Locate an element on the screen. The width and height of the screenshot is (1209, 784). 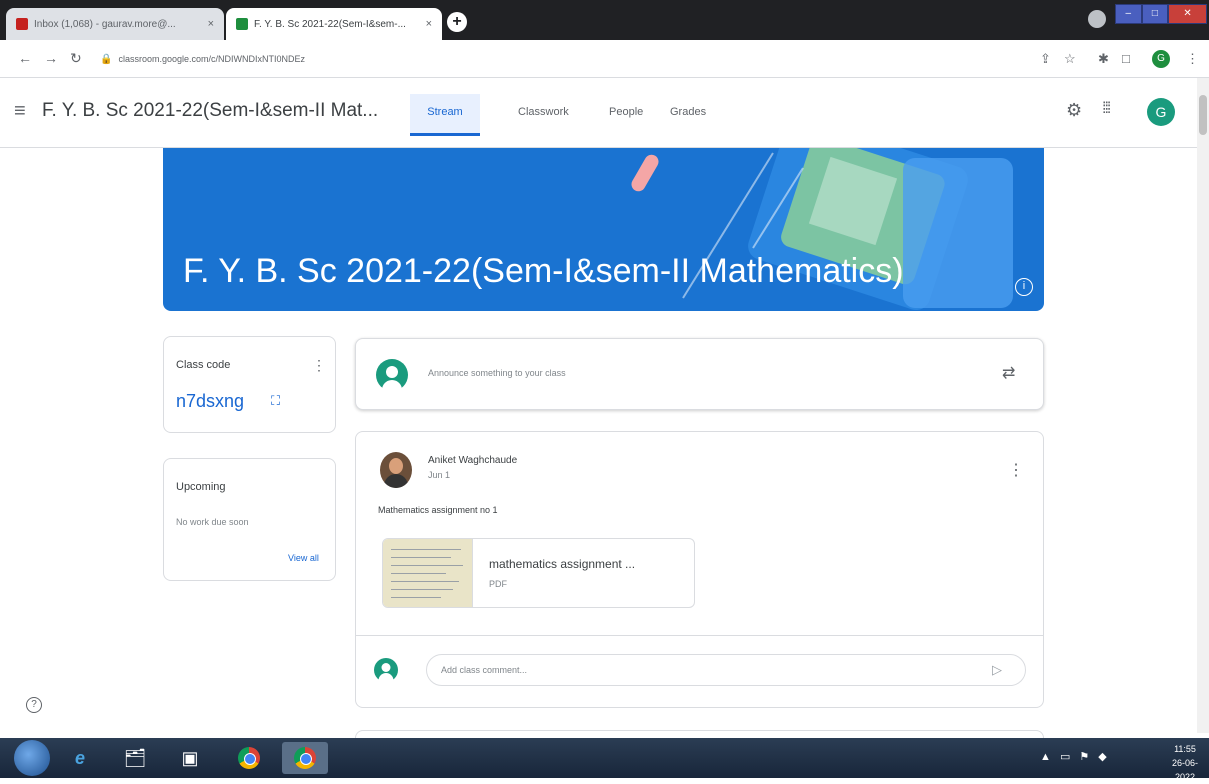
info-icon: i is located at coordinates (1024, 287).